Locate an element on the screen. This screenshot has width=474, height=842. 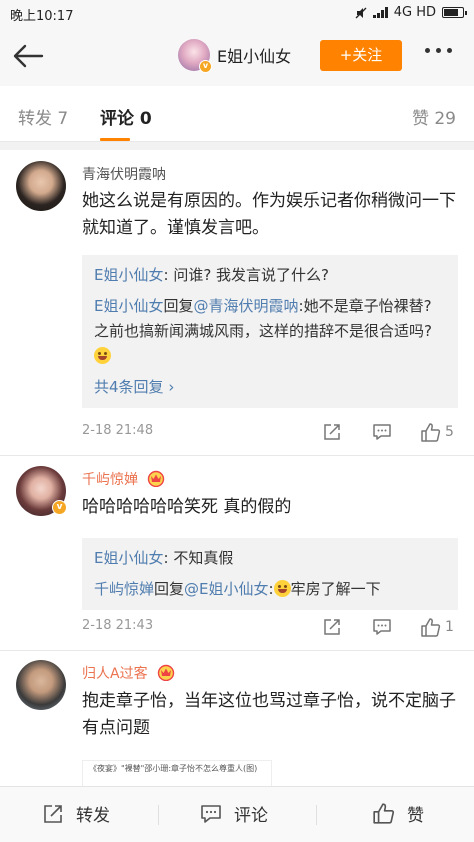
like-button: 1 is located at coordinates (437, 627).